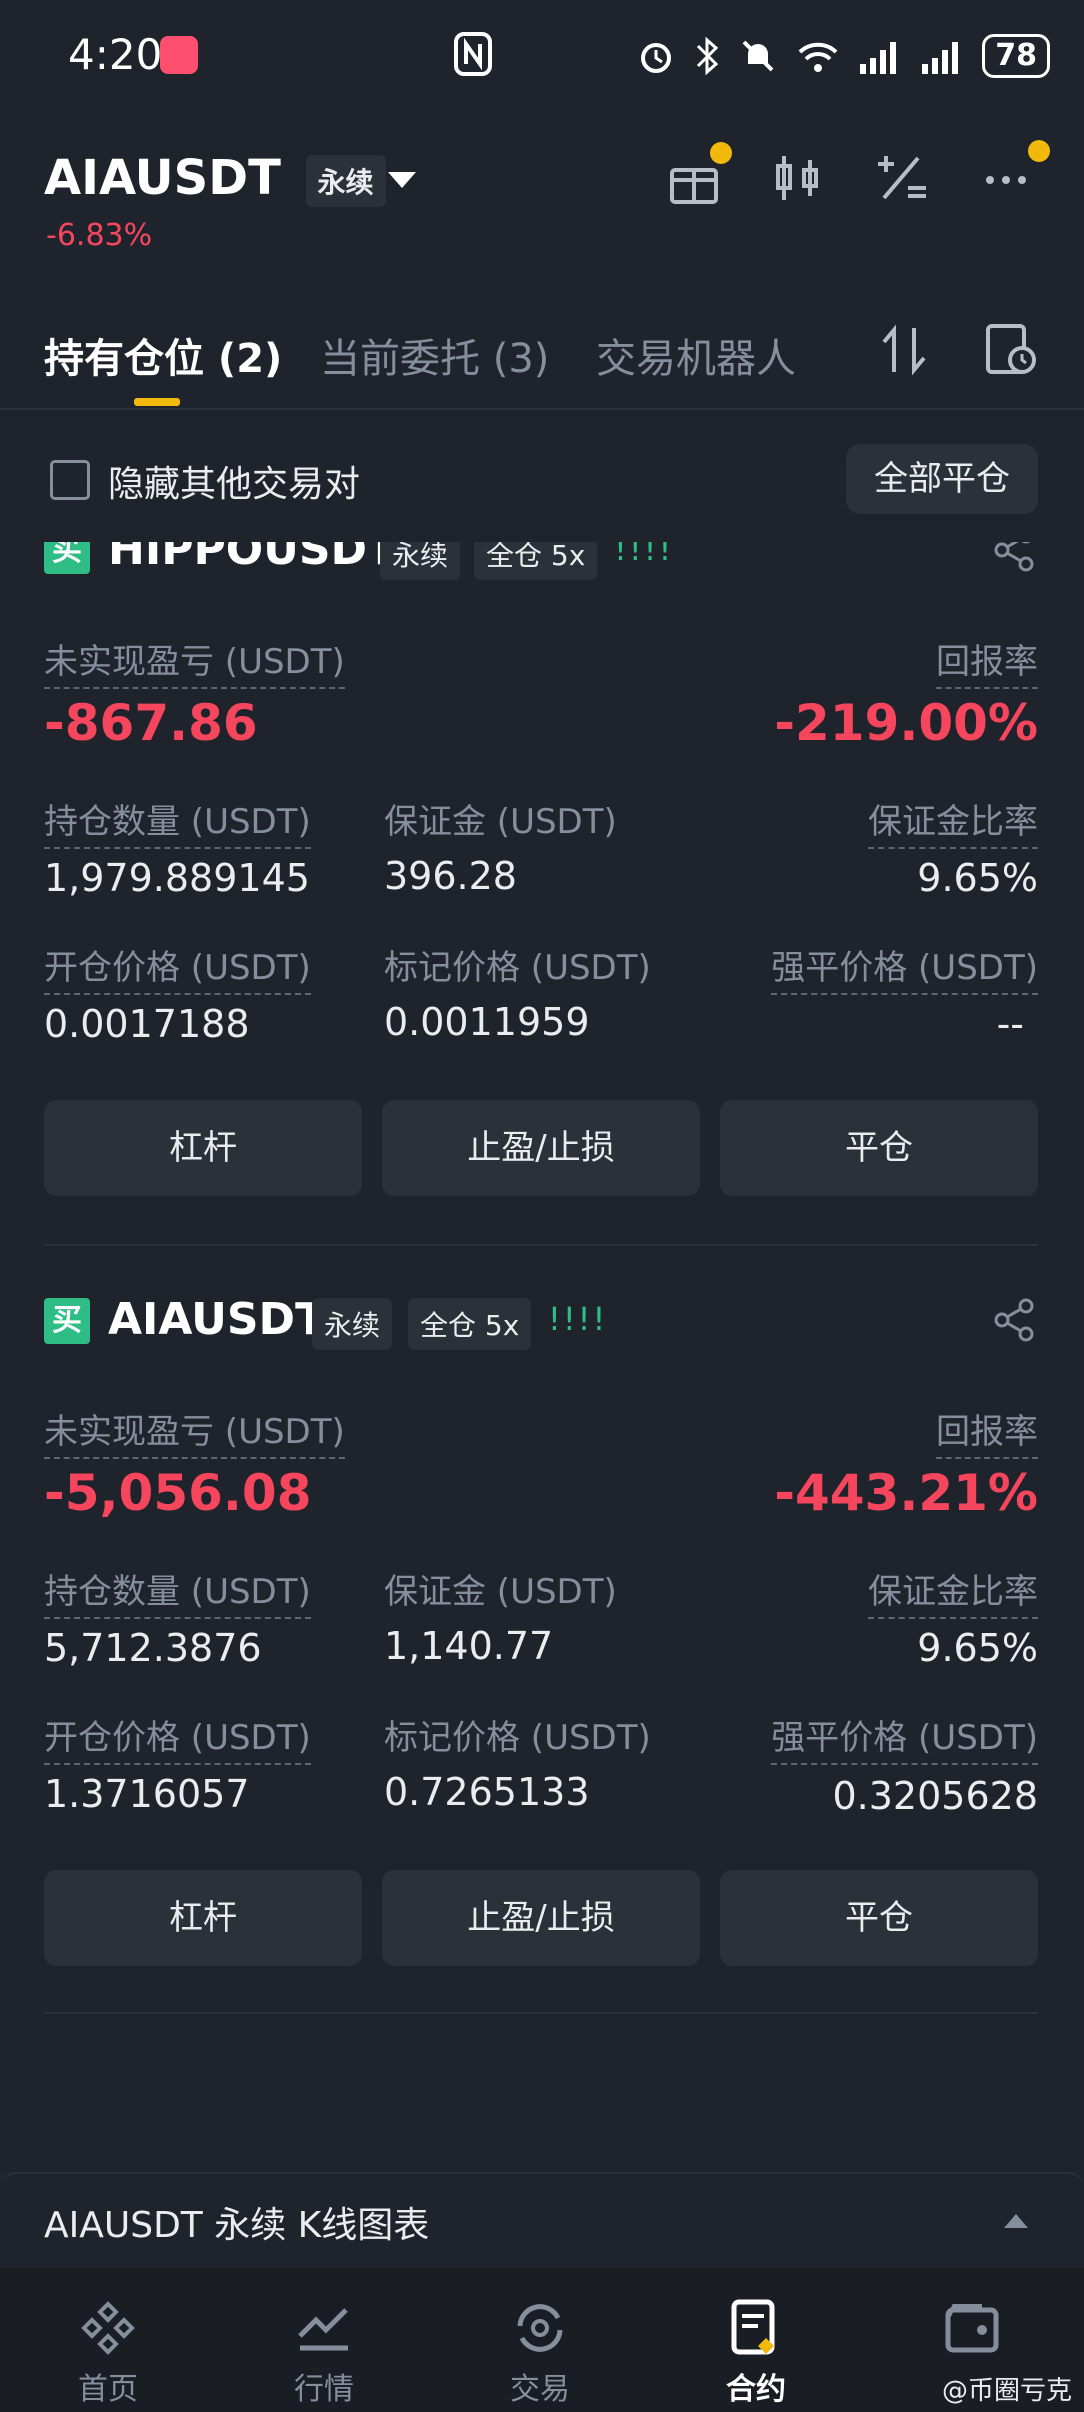 The image size is (1084, 2412). I want to click on size-value: 5,712.3876, so click(153, 1648).